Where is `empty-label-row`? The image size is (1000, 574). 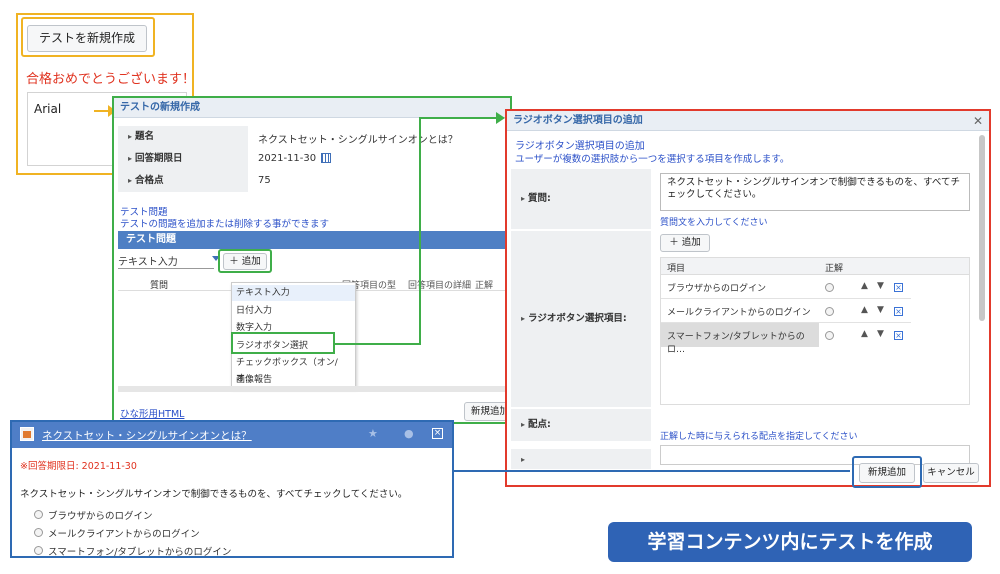
empty-label-row is located at coordinates (581, 459).